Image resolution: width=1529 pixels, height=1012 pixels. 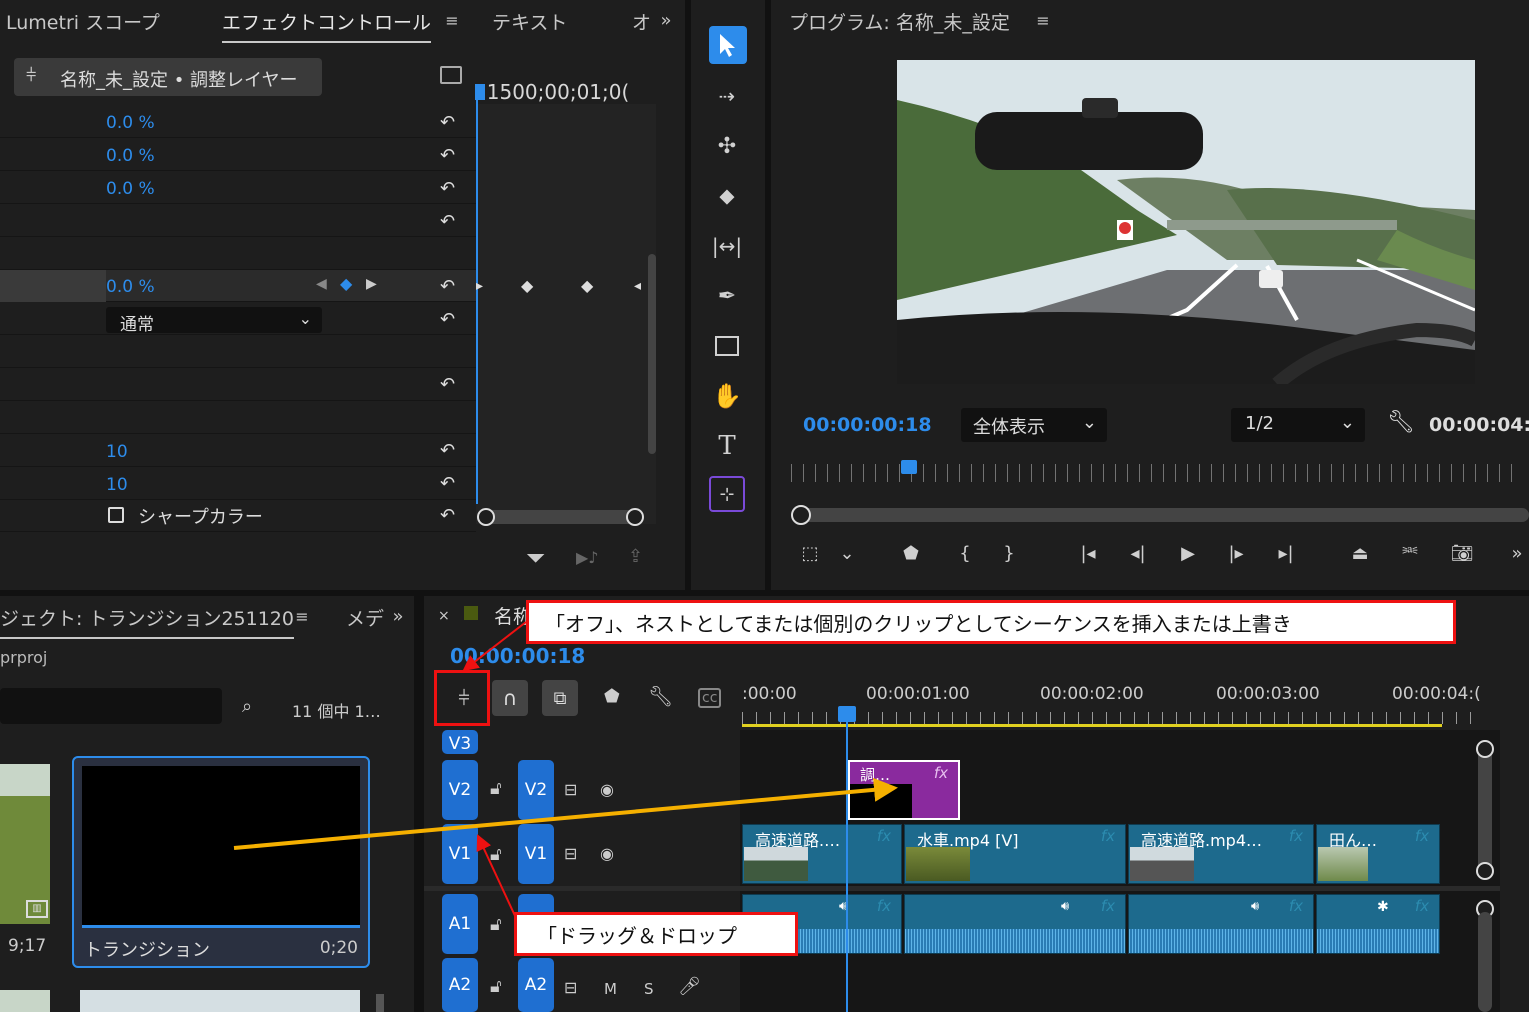 What do you see at coordinates (494, 646) in the screenshot?
I see `arrow-to-nest-toggle` at bounding box center [494, 646].